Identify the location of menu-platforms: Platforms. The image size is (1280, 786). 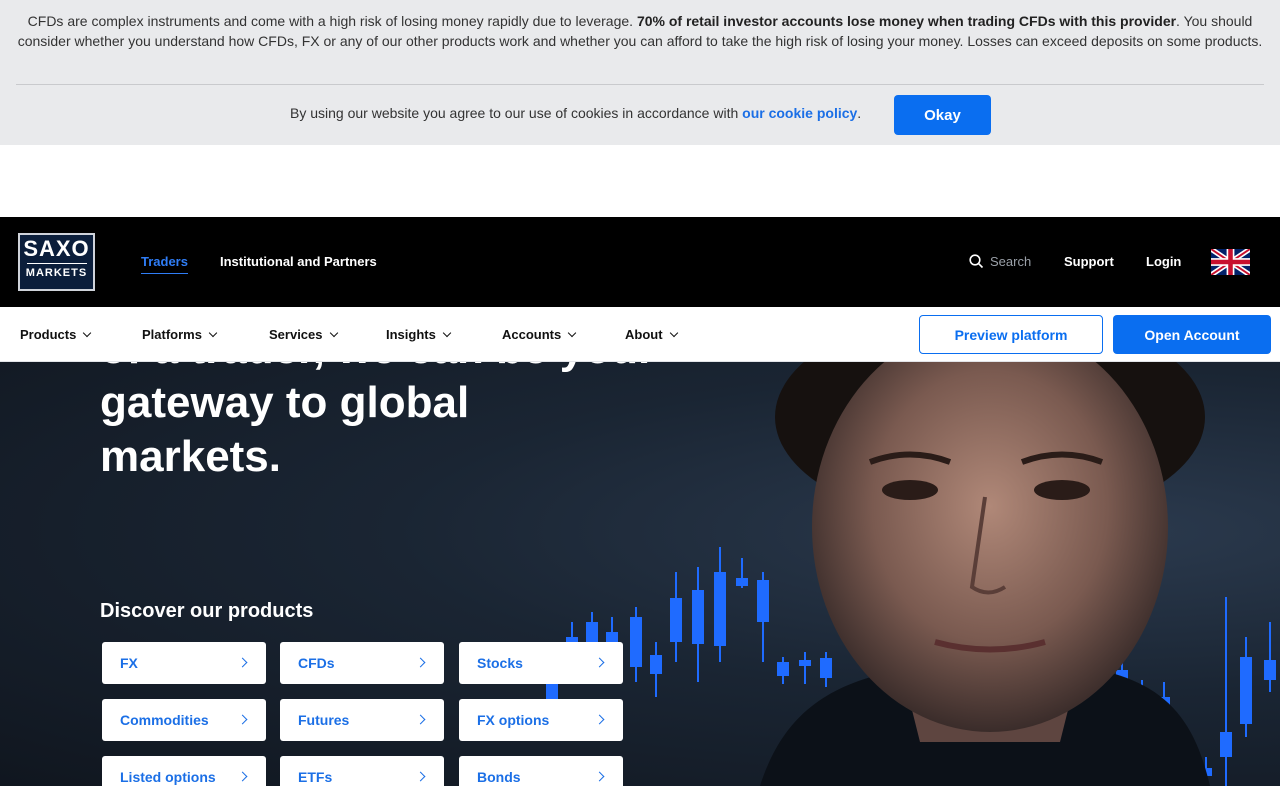
(180, 334).